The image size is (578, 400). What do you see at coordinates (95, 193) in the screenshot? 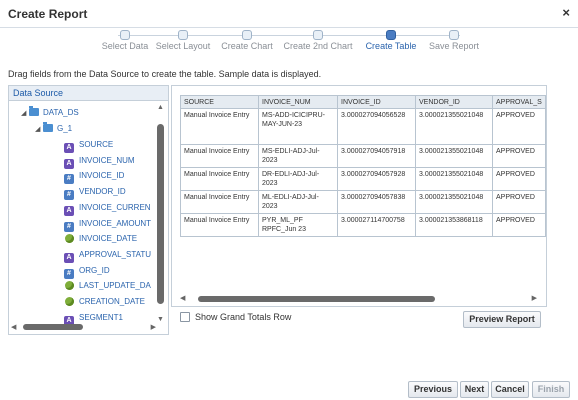
I see `field-vendor-id: # VENDOR_ID` at bounding box center [95, 193].